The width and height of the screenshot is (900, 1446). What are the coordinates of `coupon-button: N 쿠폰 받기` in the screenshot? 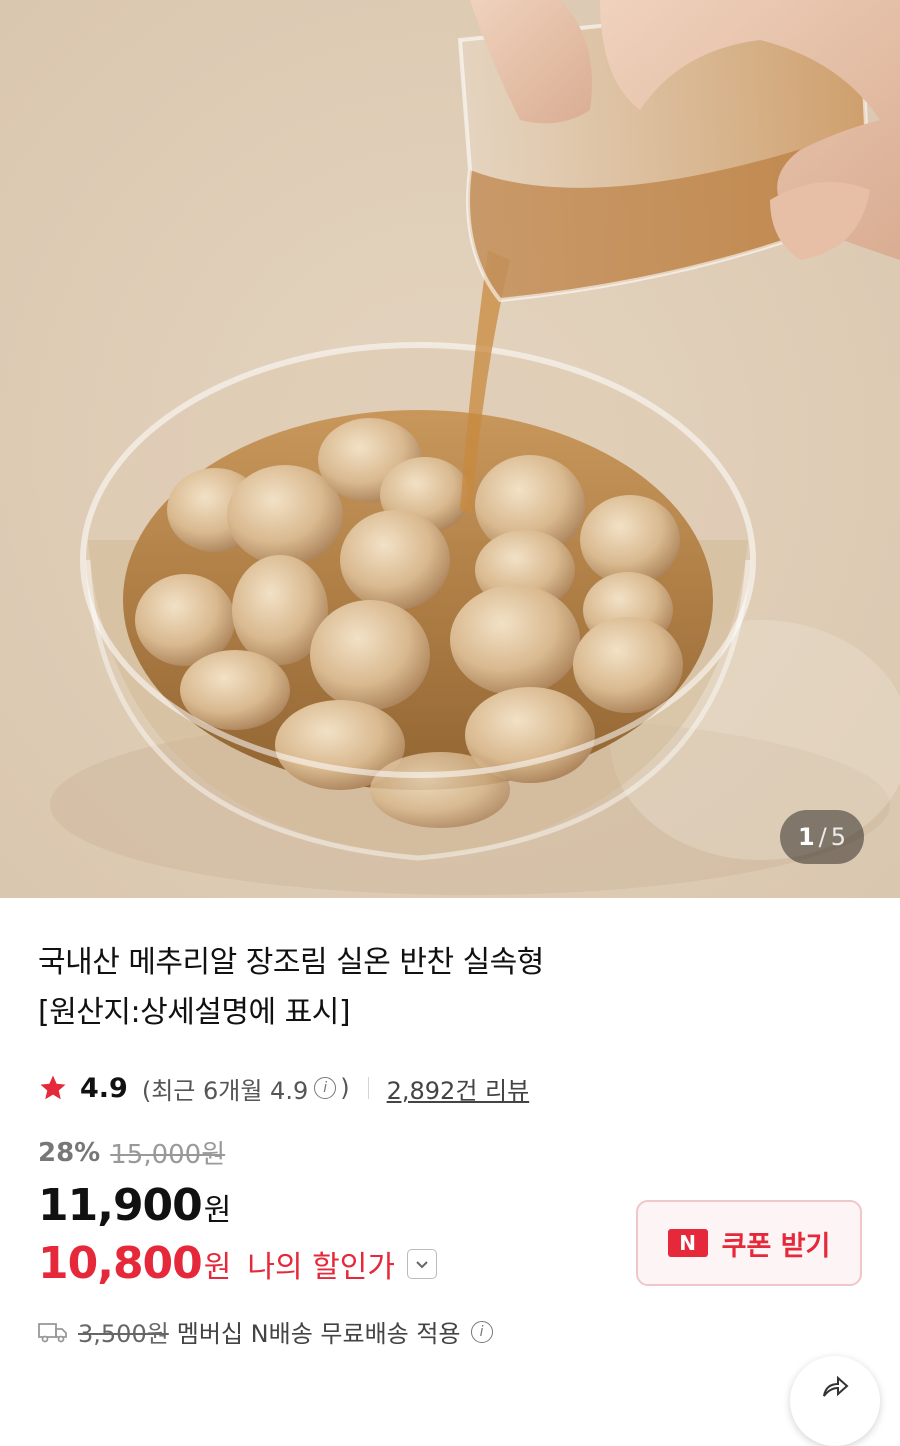 It's located at (749, 1243).